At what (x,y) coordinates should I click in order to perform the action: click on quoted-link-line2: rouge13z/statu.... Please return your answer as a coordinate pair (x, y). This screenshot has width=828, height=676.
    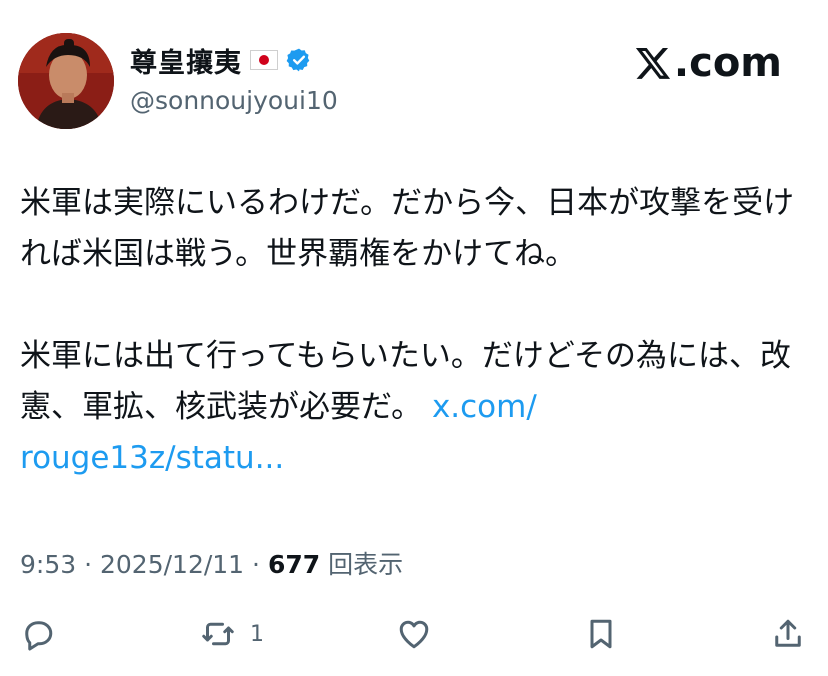
    Looking at the image, I should click on (152, 458).